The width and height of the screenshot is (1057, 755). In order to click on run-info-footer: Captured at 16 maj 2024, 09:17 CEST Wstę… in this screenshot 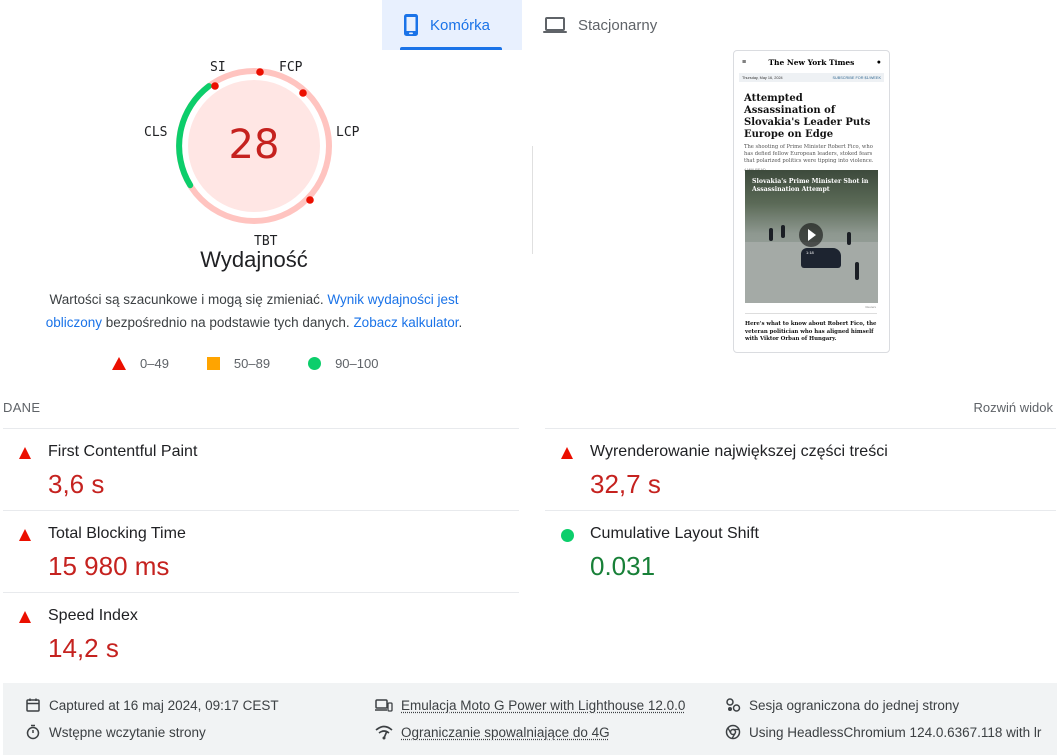, I will do `click(530, 719)`.